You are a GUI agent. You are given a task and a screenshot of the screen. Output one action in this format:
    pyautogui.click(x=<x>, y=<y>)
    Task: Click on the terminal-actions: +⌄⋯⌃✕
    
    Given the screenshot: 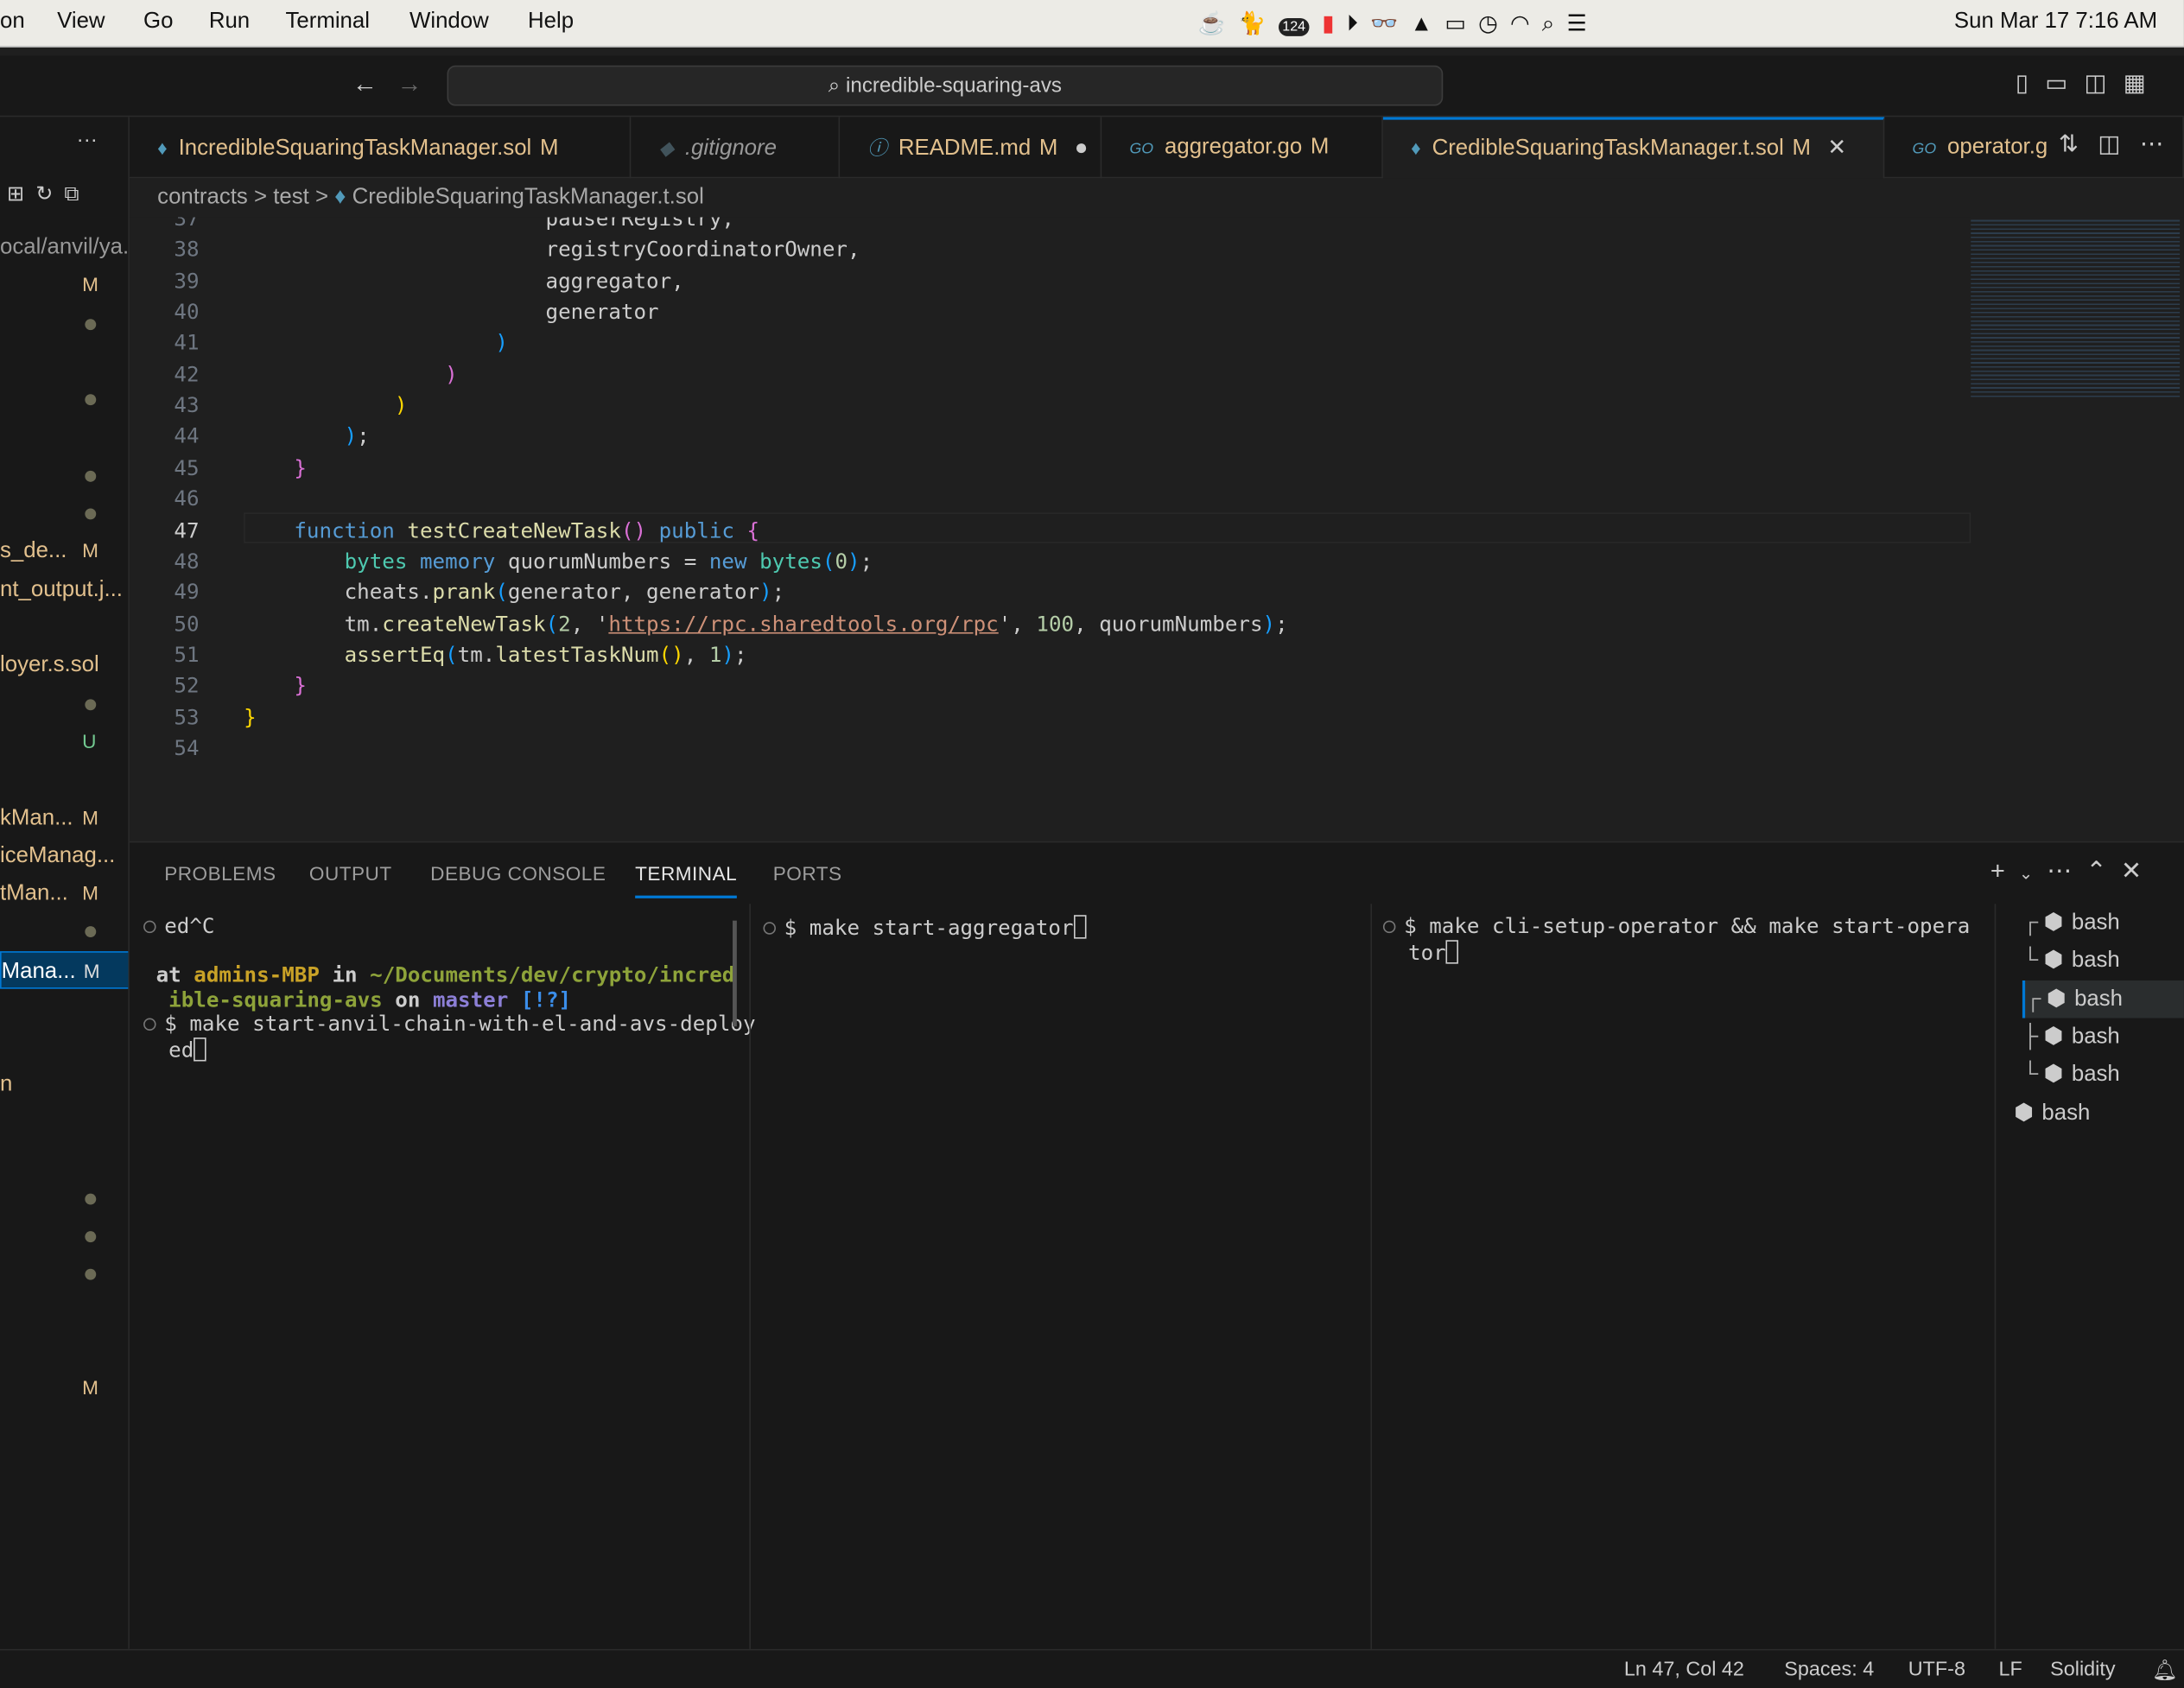 What is the action you would take?
    pyautogui.click(x=2072, y=871)
    